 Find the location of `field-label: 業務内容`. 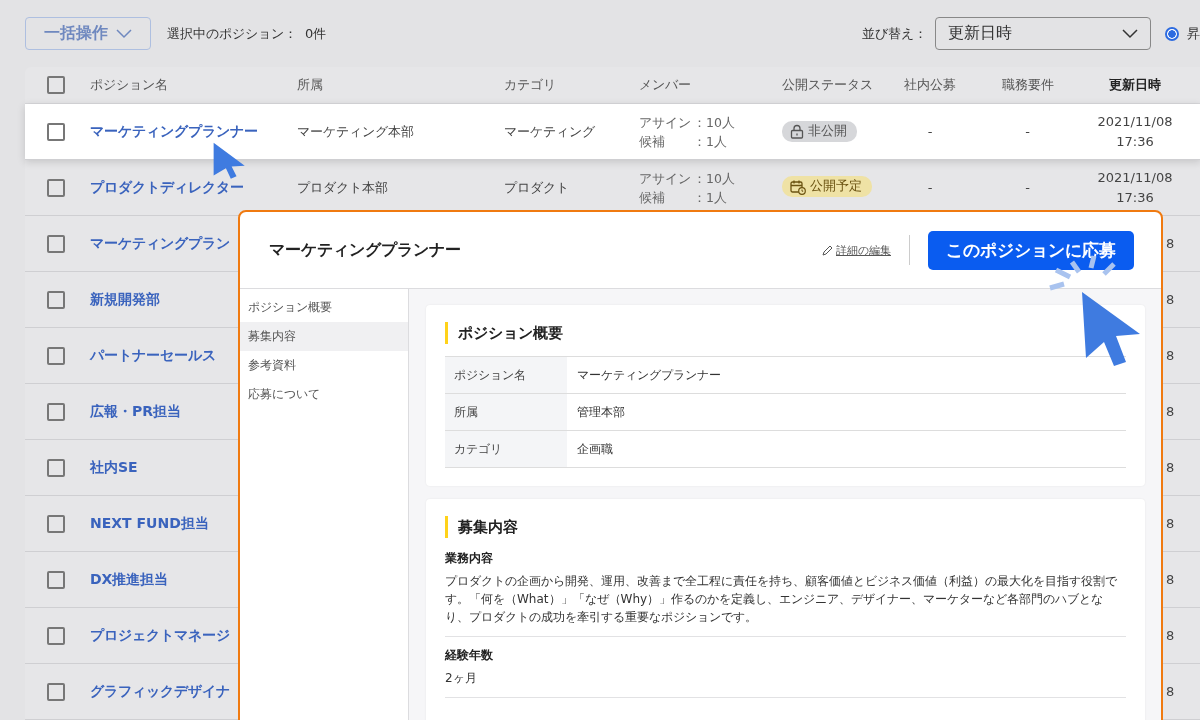

field-label: 業務内容 is located at coordinates (469, 558).